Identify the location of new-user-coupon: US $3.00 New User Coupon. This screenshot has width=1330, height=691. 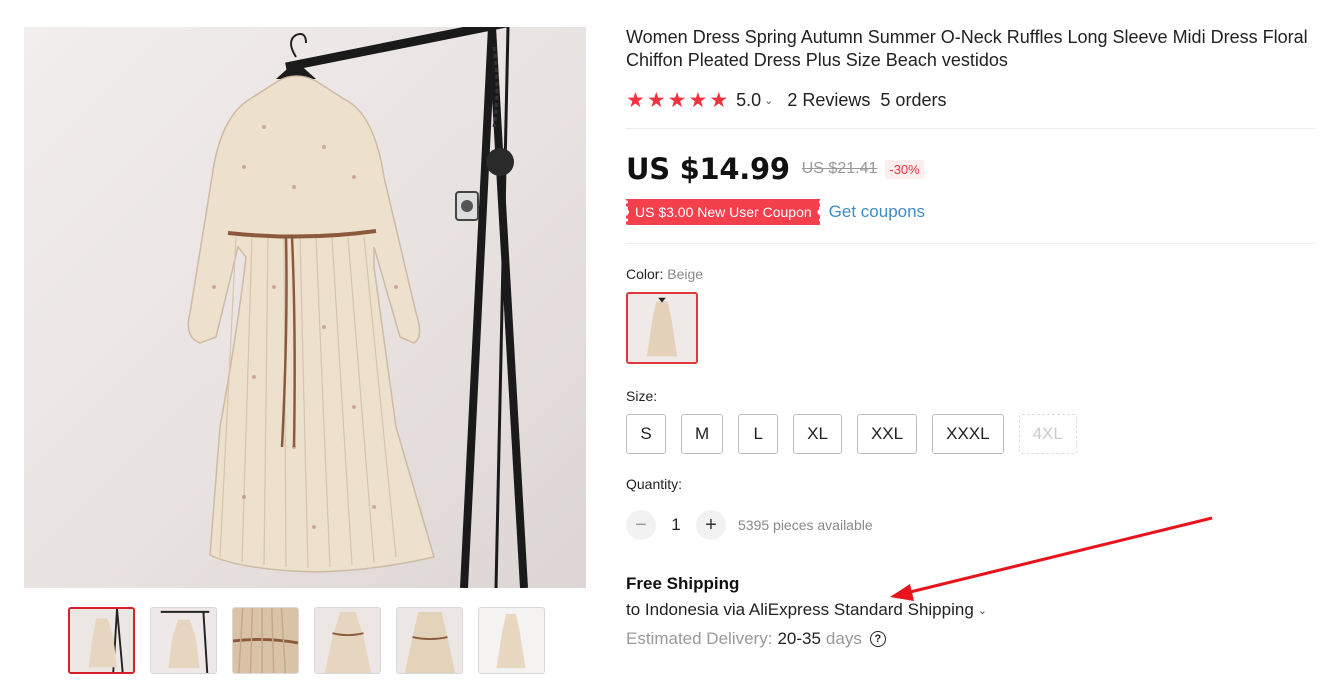
(723, 212).